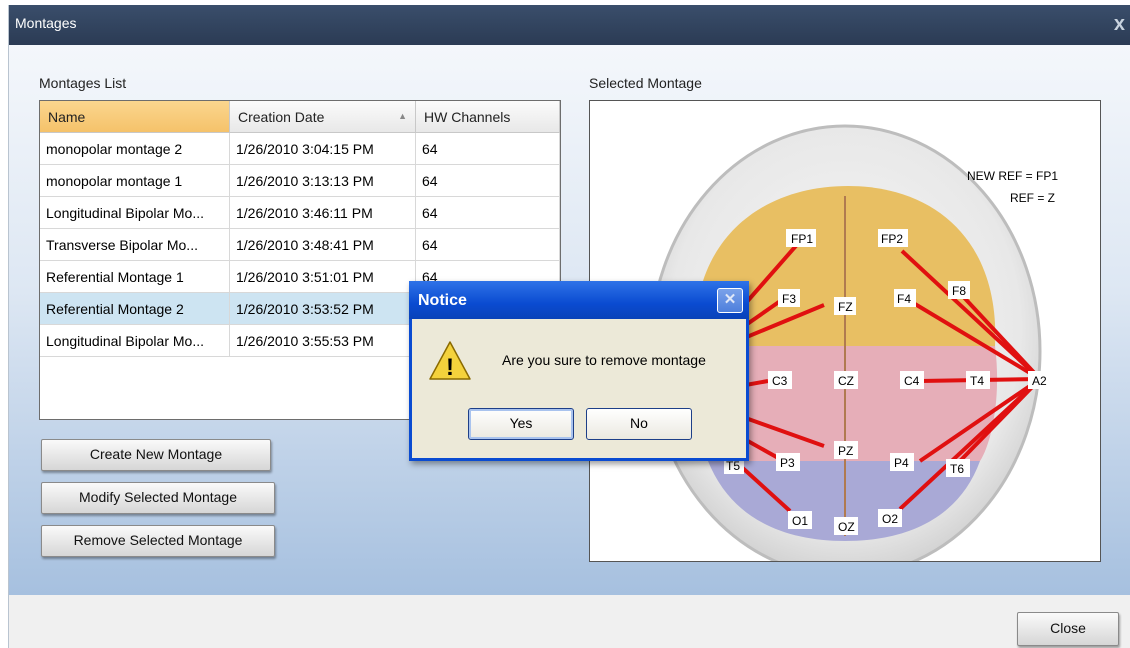 The height and width of the screenshot is (648, 1130). What do you see at coordinates (402, 116) in the screenshot?
I see `sort-ascending-icon: ▲` at bounding box center [402, 116].